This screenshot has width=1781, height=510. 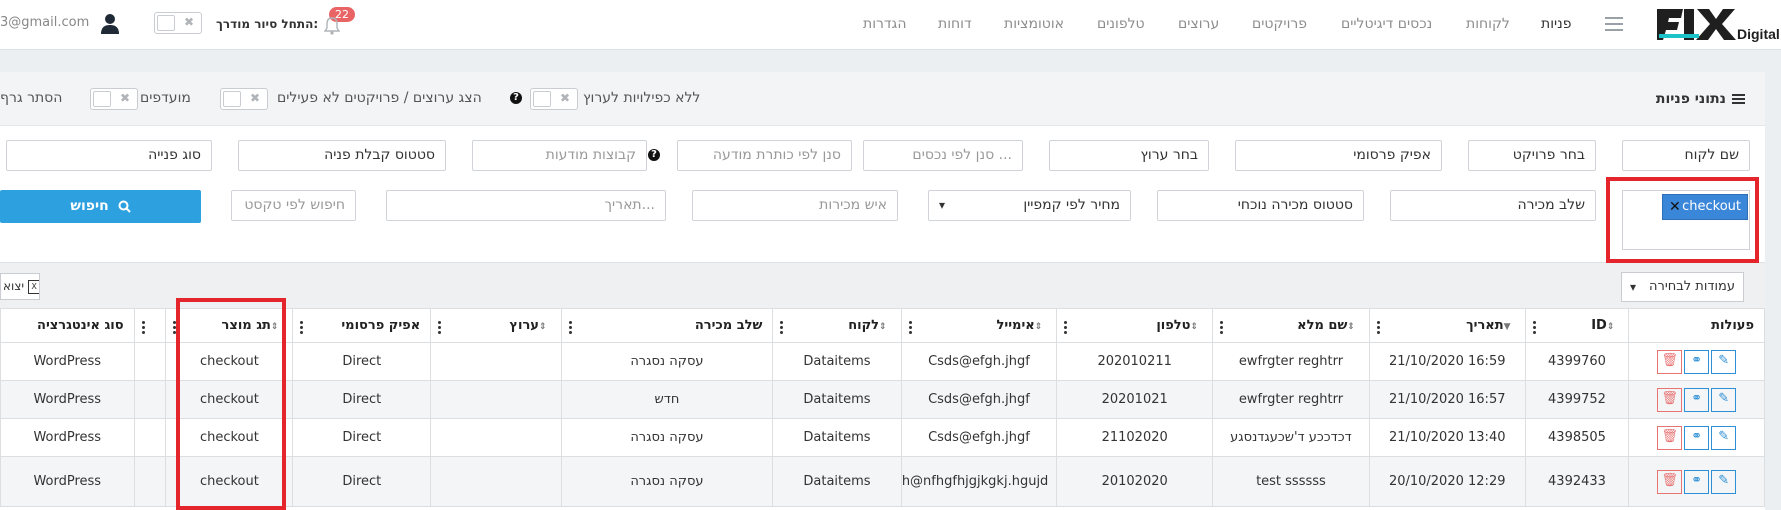 What do you see at coordinates (1291, 437) in the screenshot?
I see `table-cell: דכדככע ד'שכעגדנסגע` at bounding box center [1291, 437].